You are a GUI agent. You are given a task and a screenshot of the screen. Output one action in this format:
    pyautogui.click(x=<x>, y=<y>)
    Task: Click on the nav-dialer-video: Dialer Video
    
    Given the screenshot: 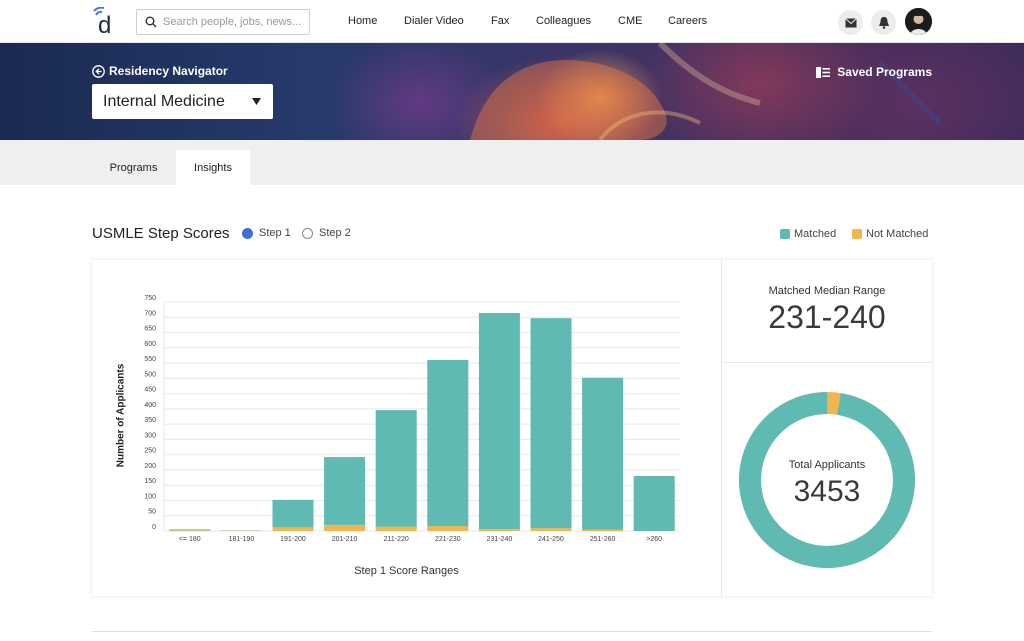 What is the action you would take?
    pyautogui.click(x=434, y=21)
    